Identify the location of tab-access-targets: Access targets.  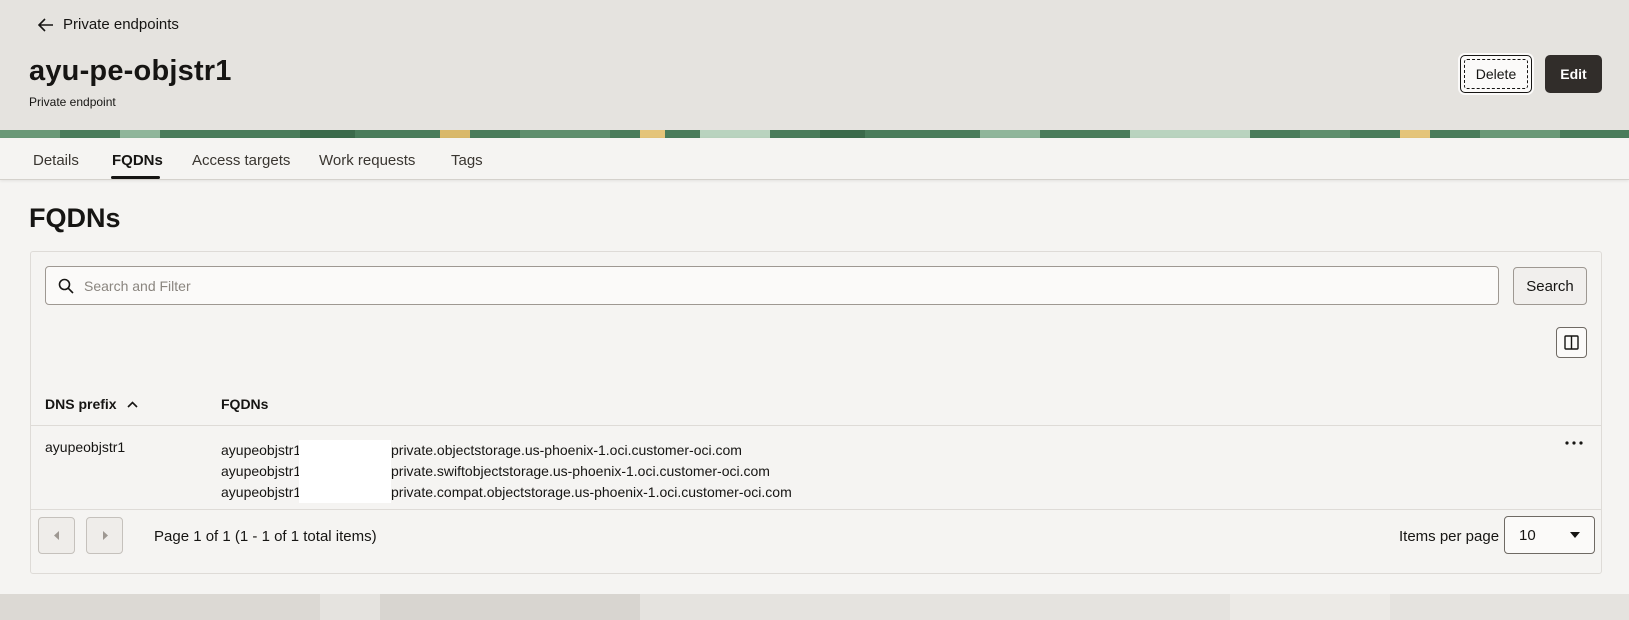
(241, 160).